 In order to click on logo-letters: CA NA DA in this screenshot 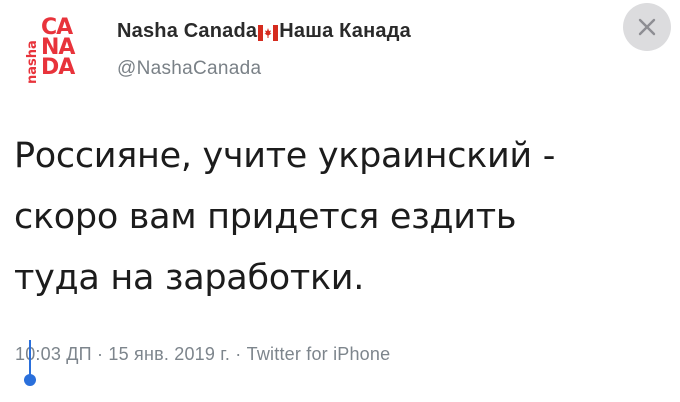, I will do `click(61, 48)`.